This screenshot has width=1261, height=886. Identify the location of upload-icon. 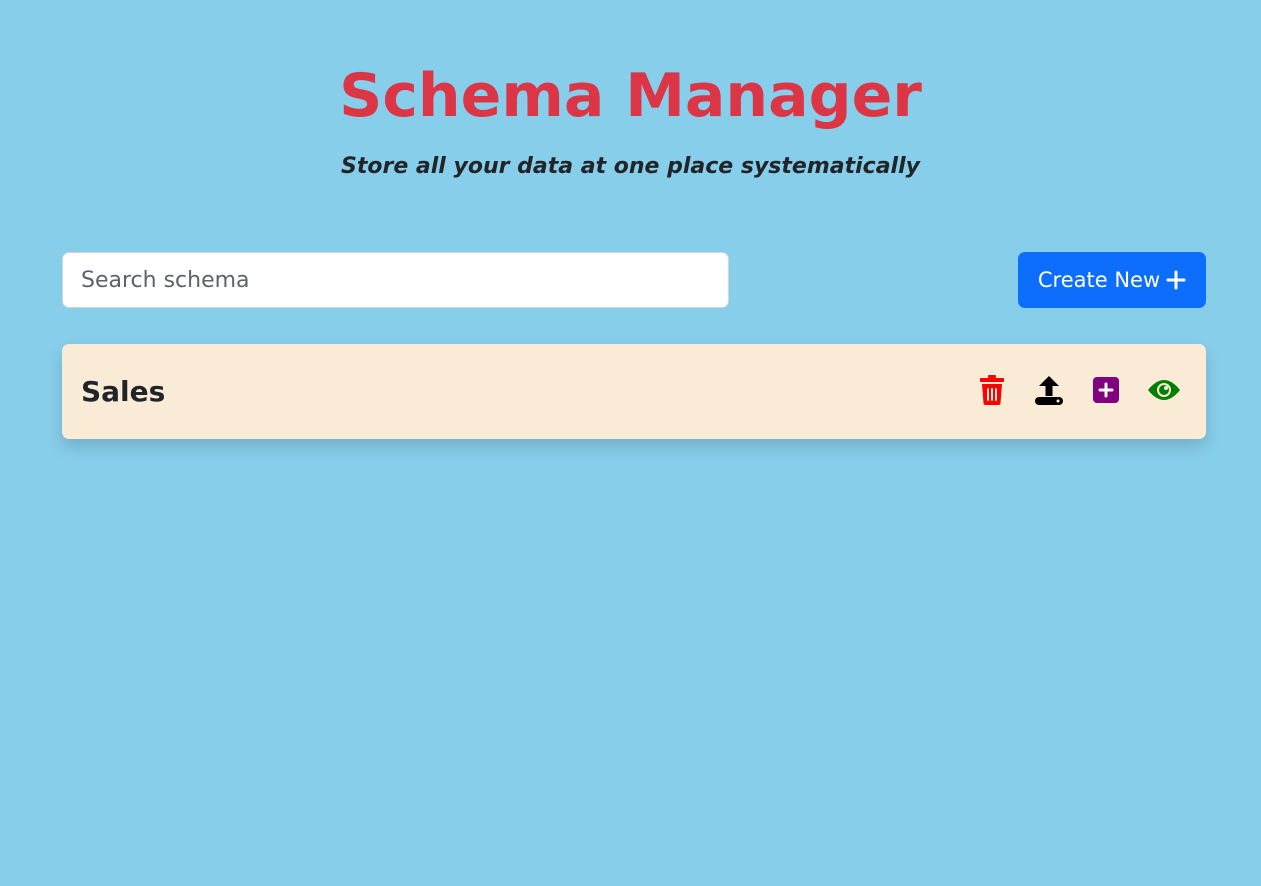
(1049, 390).